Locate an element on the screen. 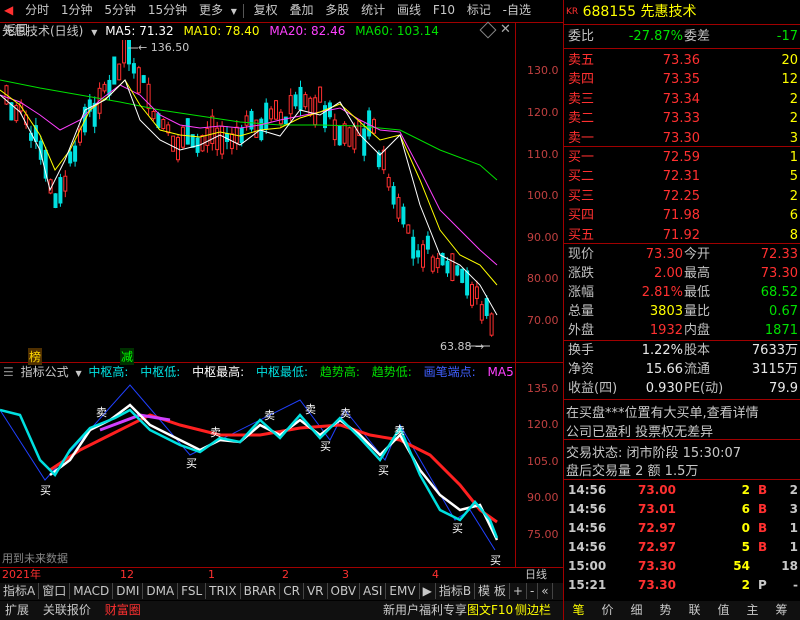  nav-tab: 价 is located at coordinates (607, 610).